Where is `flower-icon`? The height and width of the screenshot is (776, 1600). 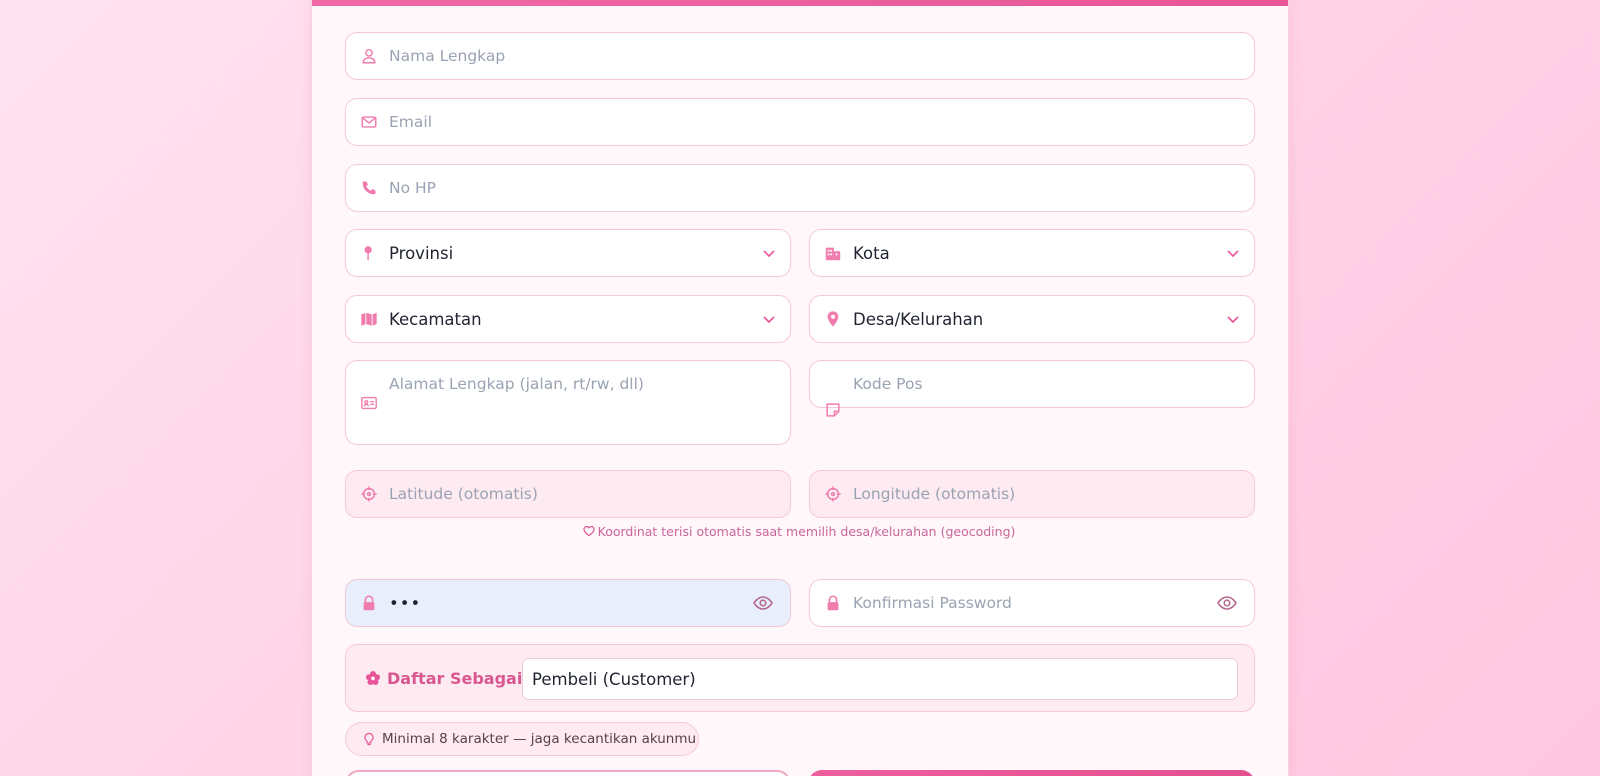 flower-icon is located at coordinates (373, 678).